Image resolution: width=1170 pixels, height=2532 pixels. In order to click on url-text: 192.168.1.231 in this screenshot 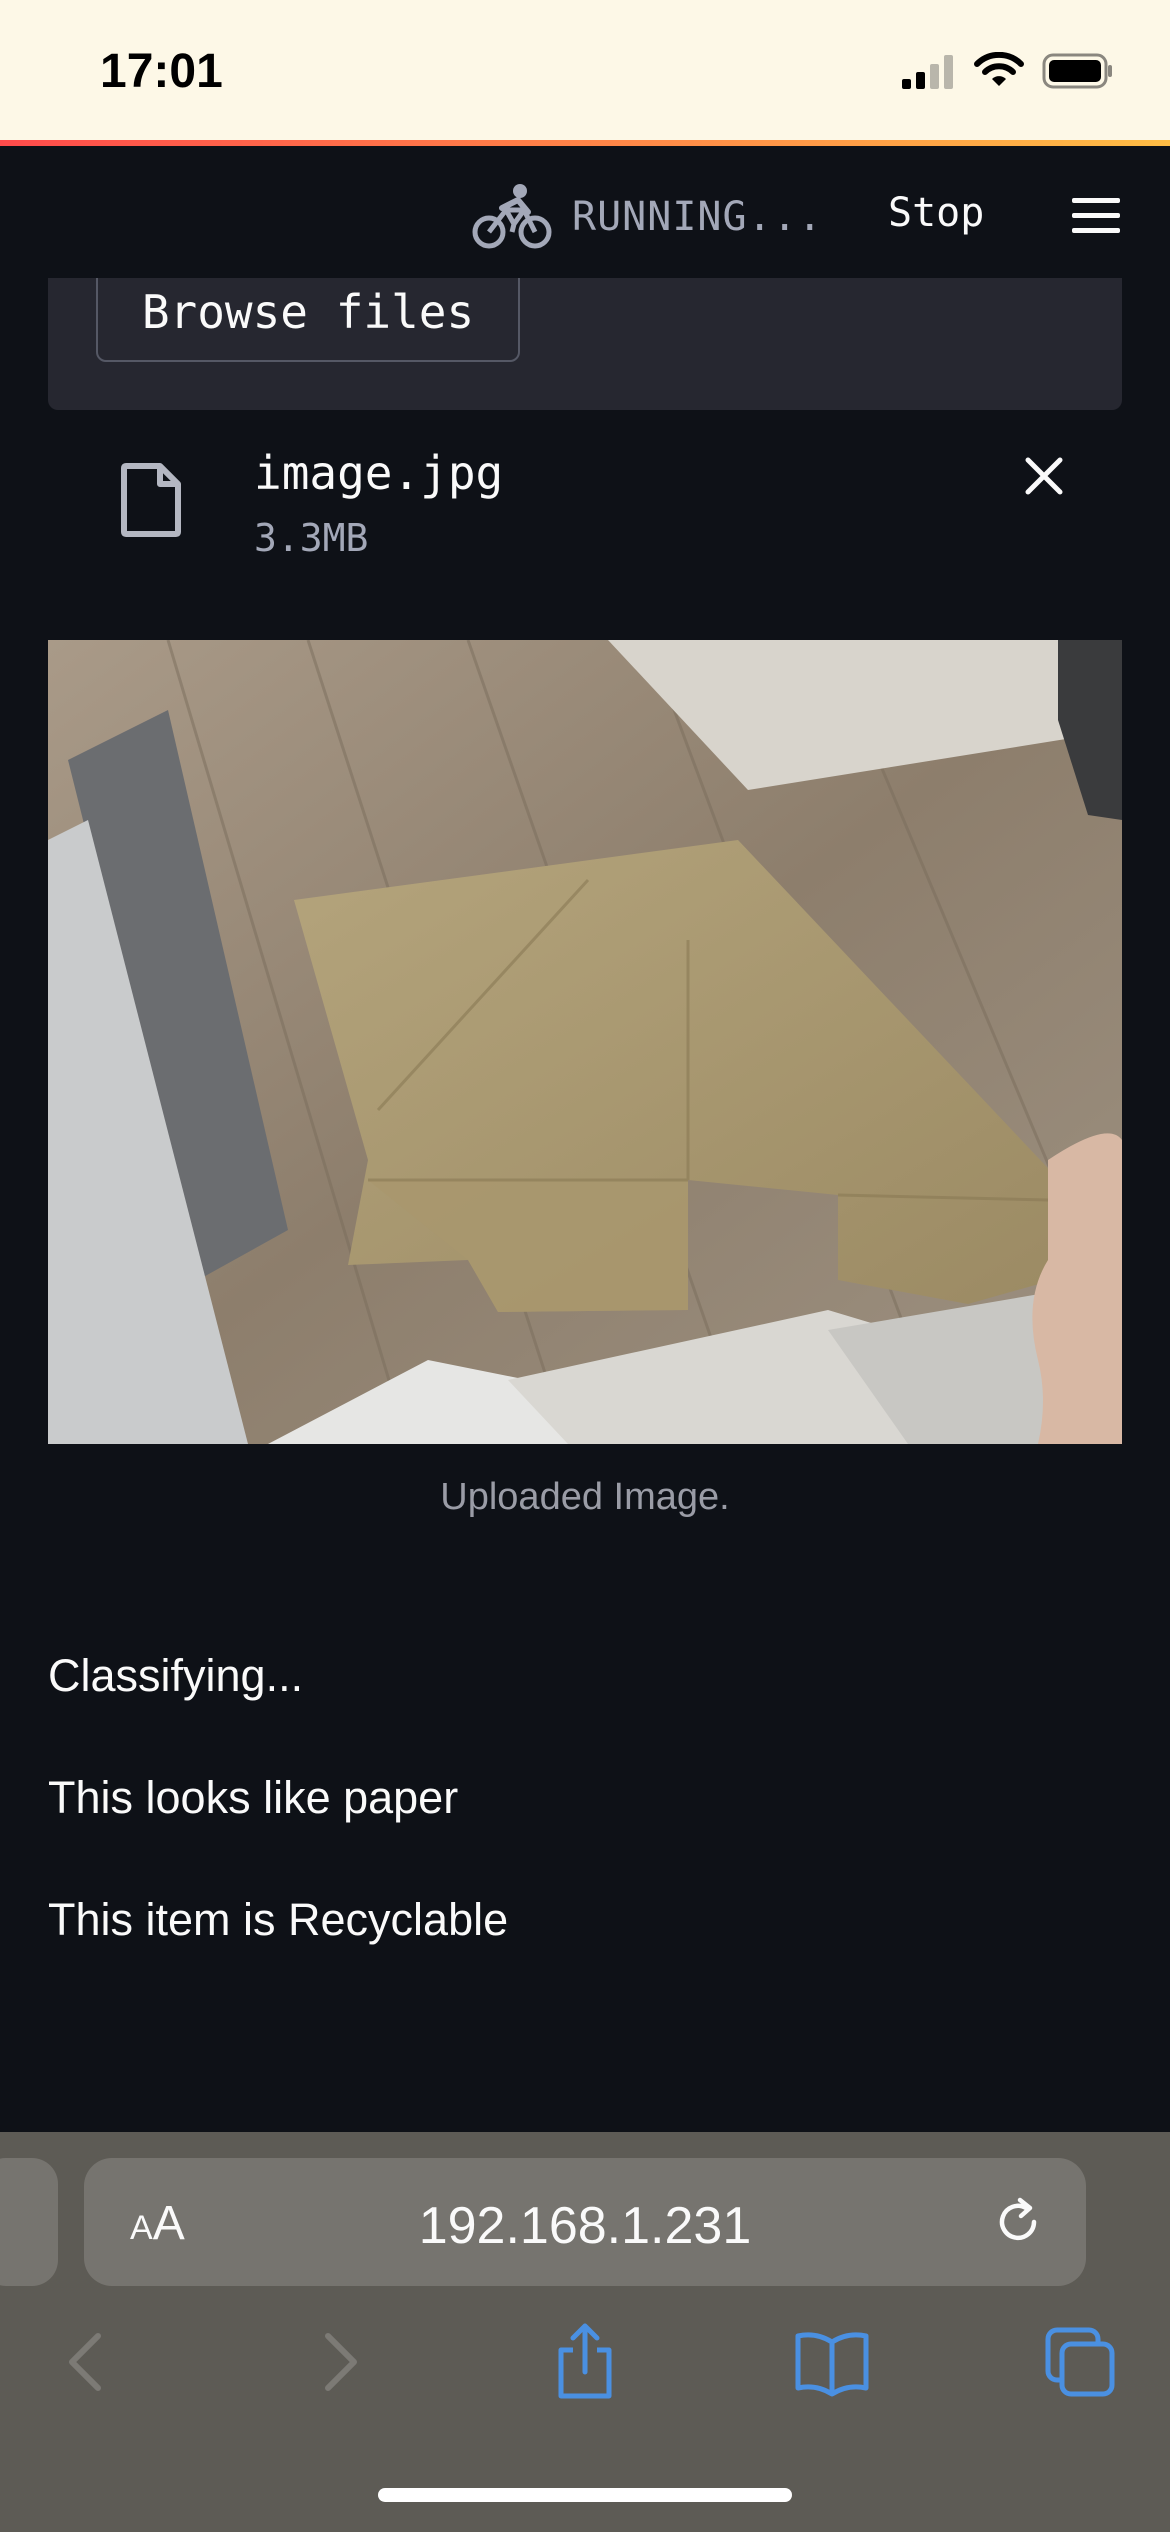, I will do `click(585, 2226)`.